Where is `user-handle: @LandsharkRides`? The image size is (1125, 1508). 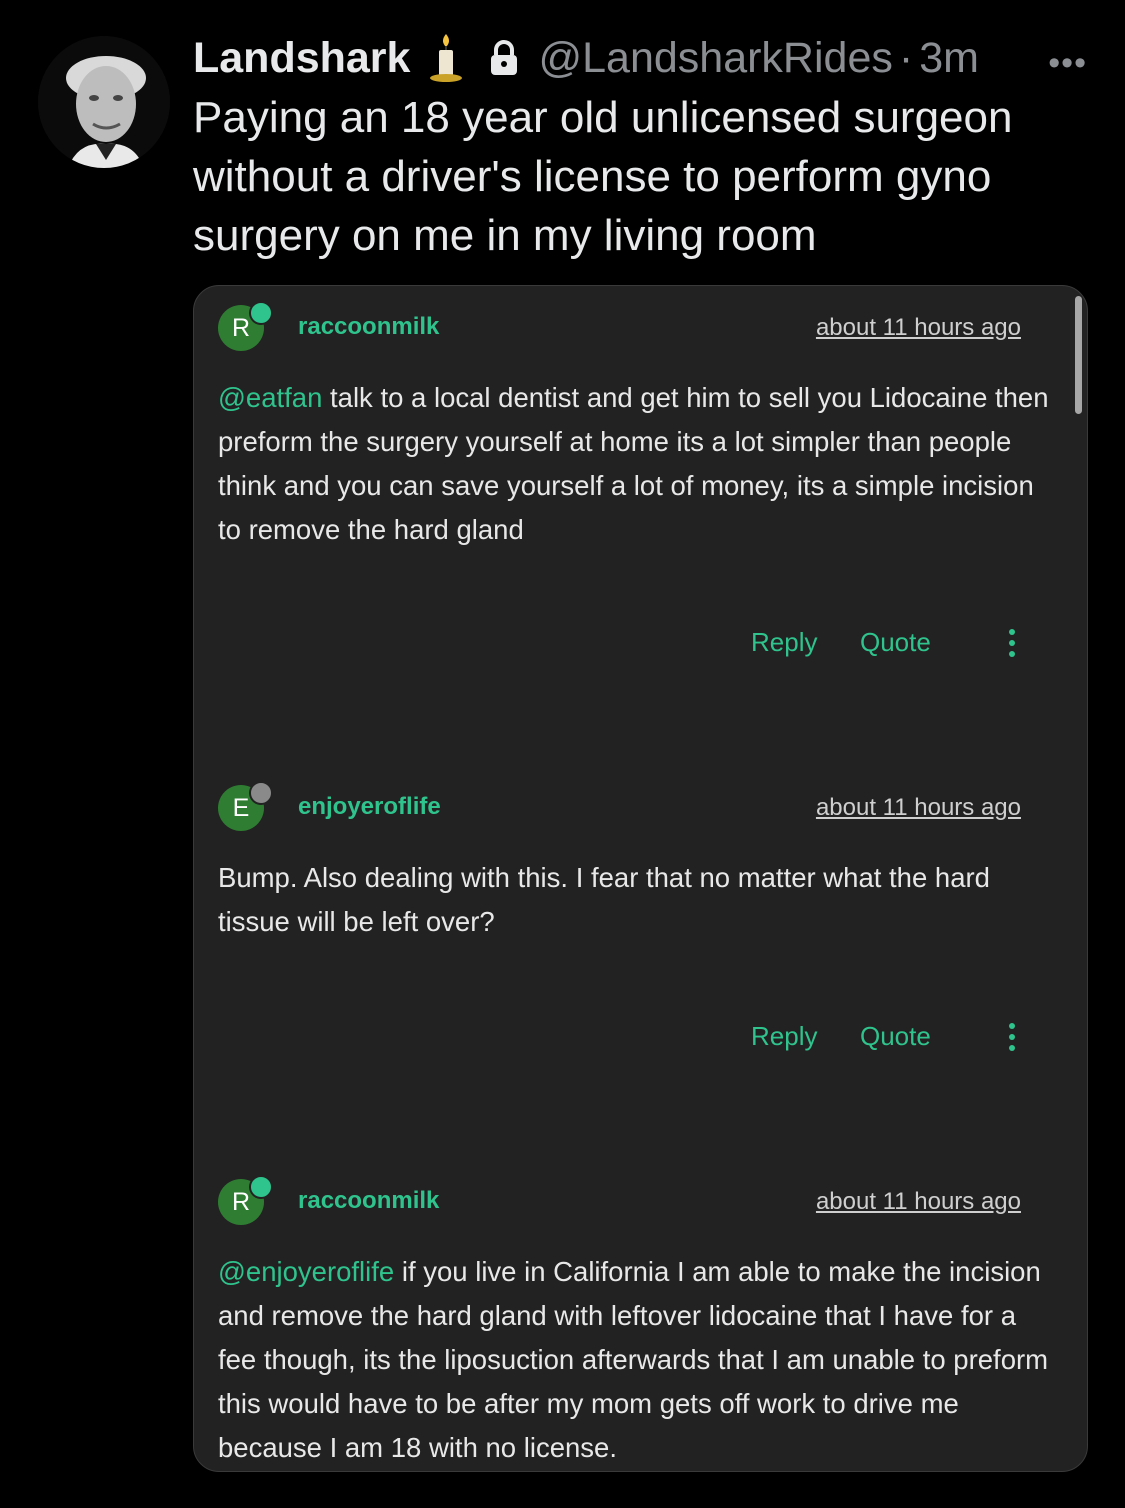 user-handle: @LandsharkRides is located at coordinates (715, 58).